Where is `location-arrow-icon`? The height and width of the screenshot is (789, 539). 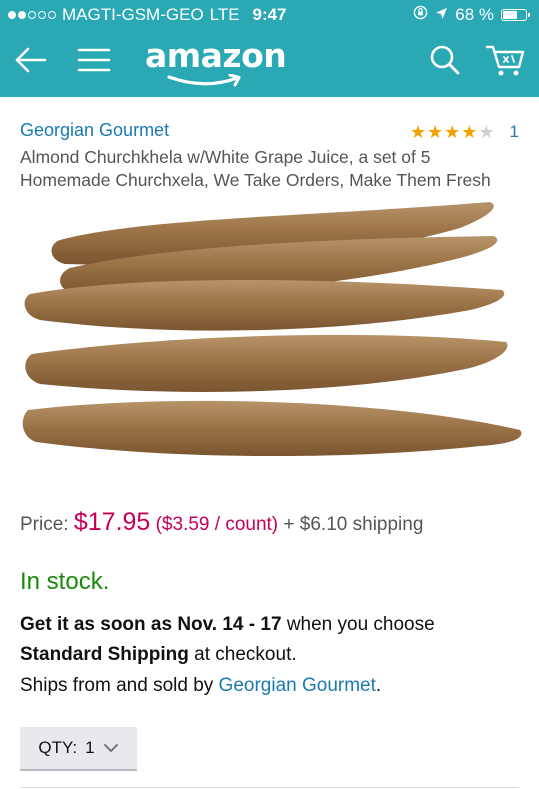 location-arrow-icon is located at coordinates (441, 15).